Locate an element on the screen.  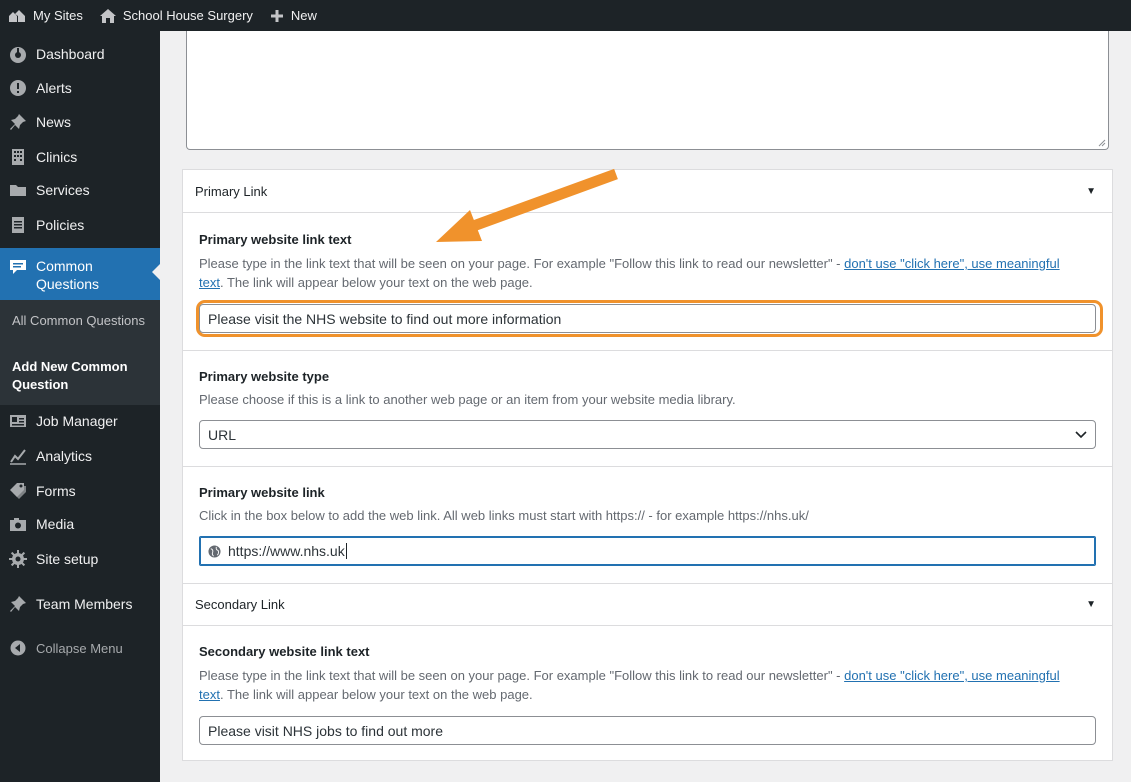
id-card-icon is located at coordinates (18, 421).